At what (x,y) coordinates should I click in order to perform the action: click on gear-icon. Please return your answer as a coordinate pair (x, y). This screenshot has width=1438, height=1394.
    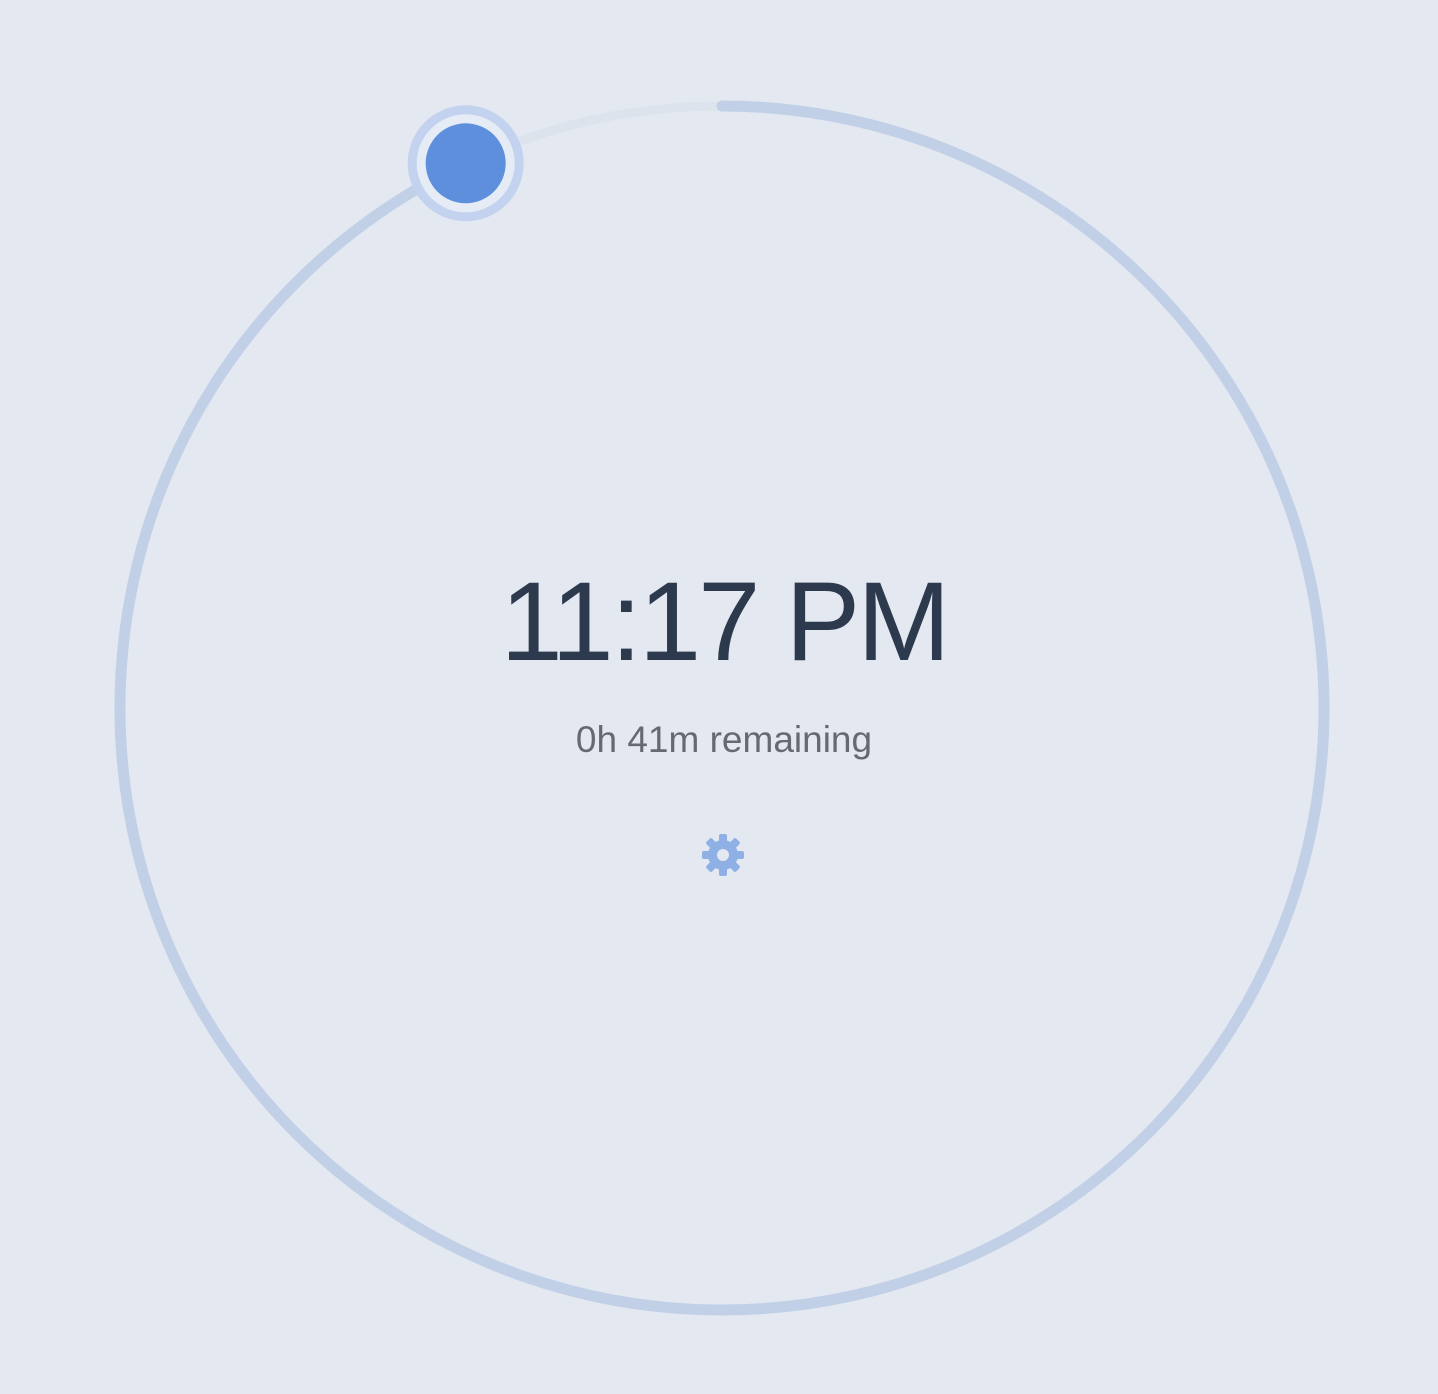
    Looking at the image, I should click on (723, 855).